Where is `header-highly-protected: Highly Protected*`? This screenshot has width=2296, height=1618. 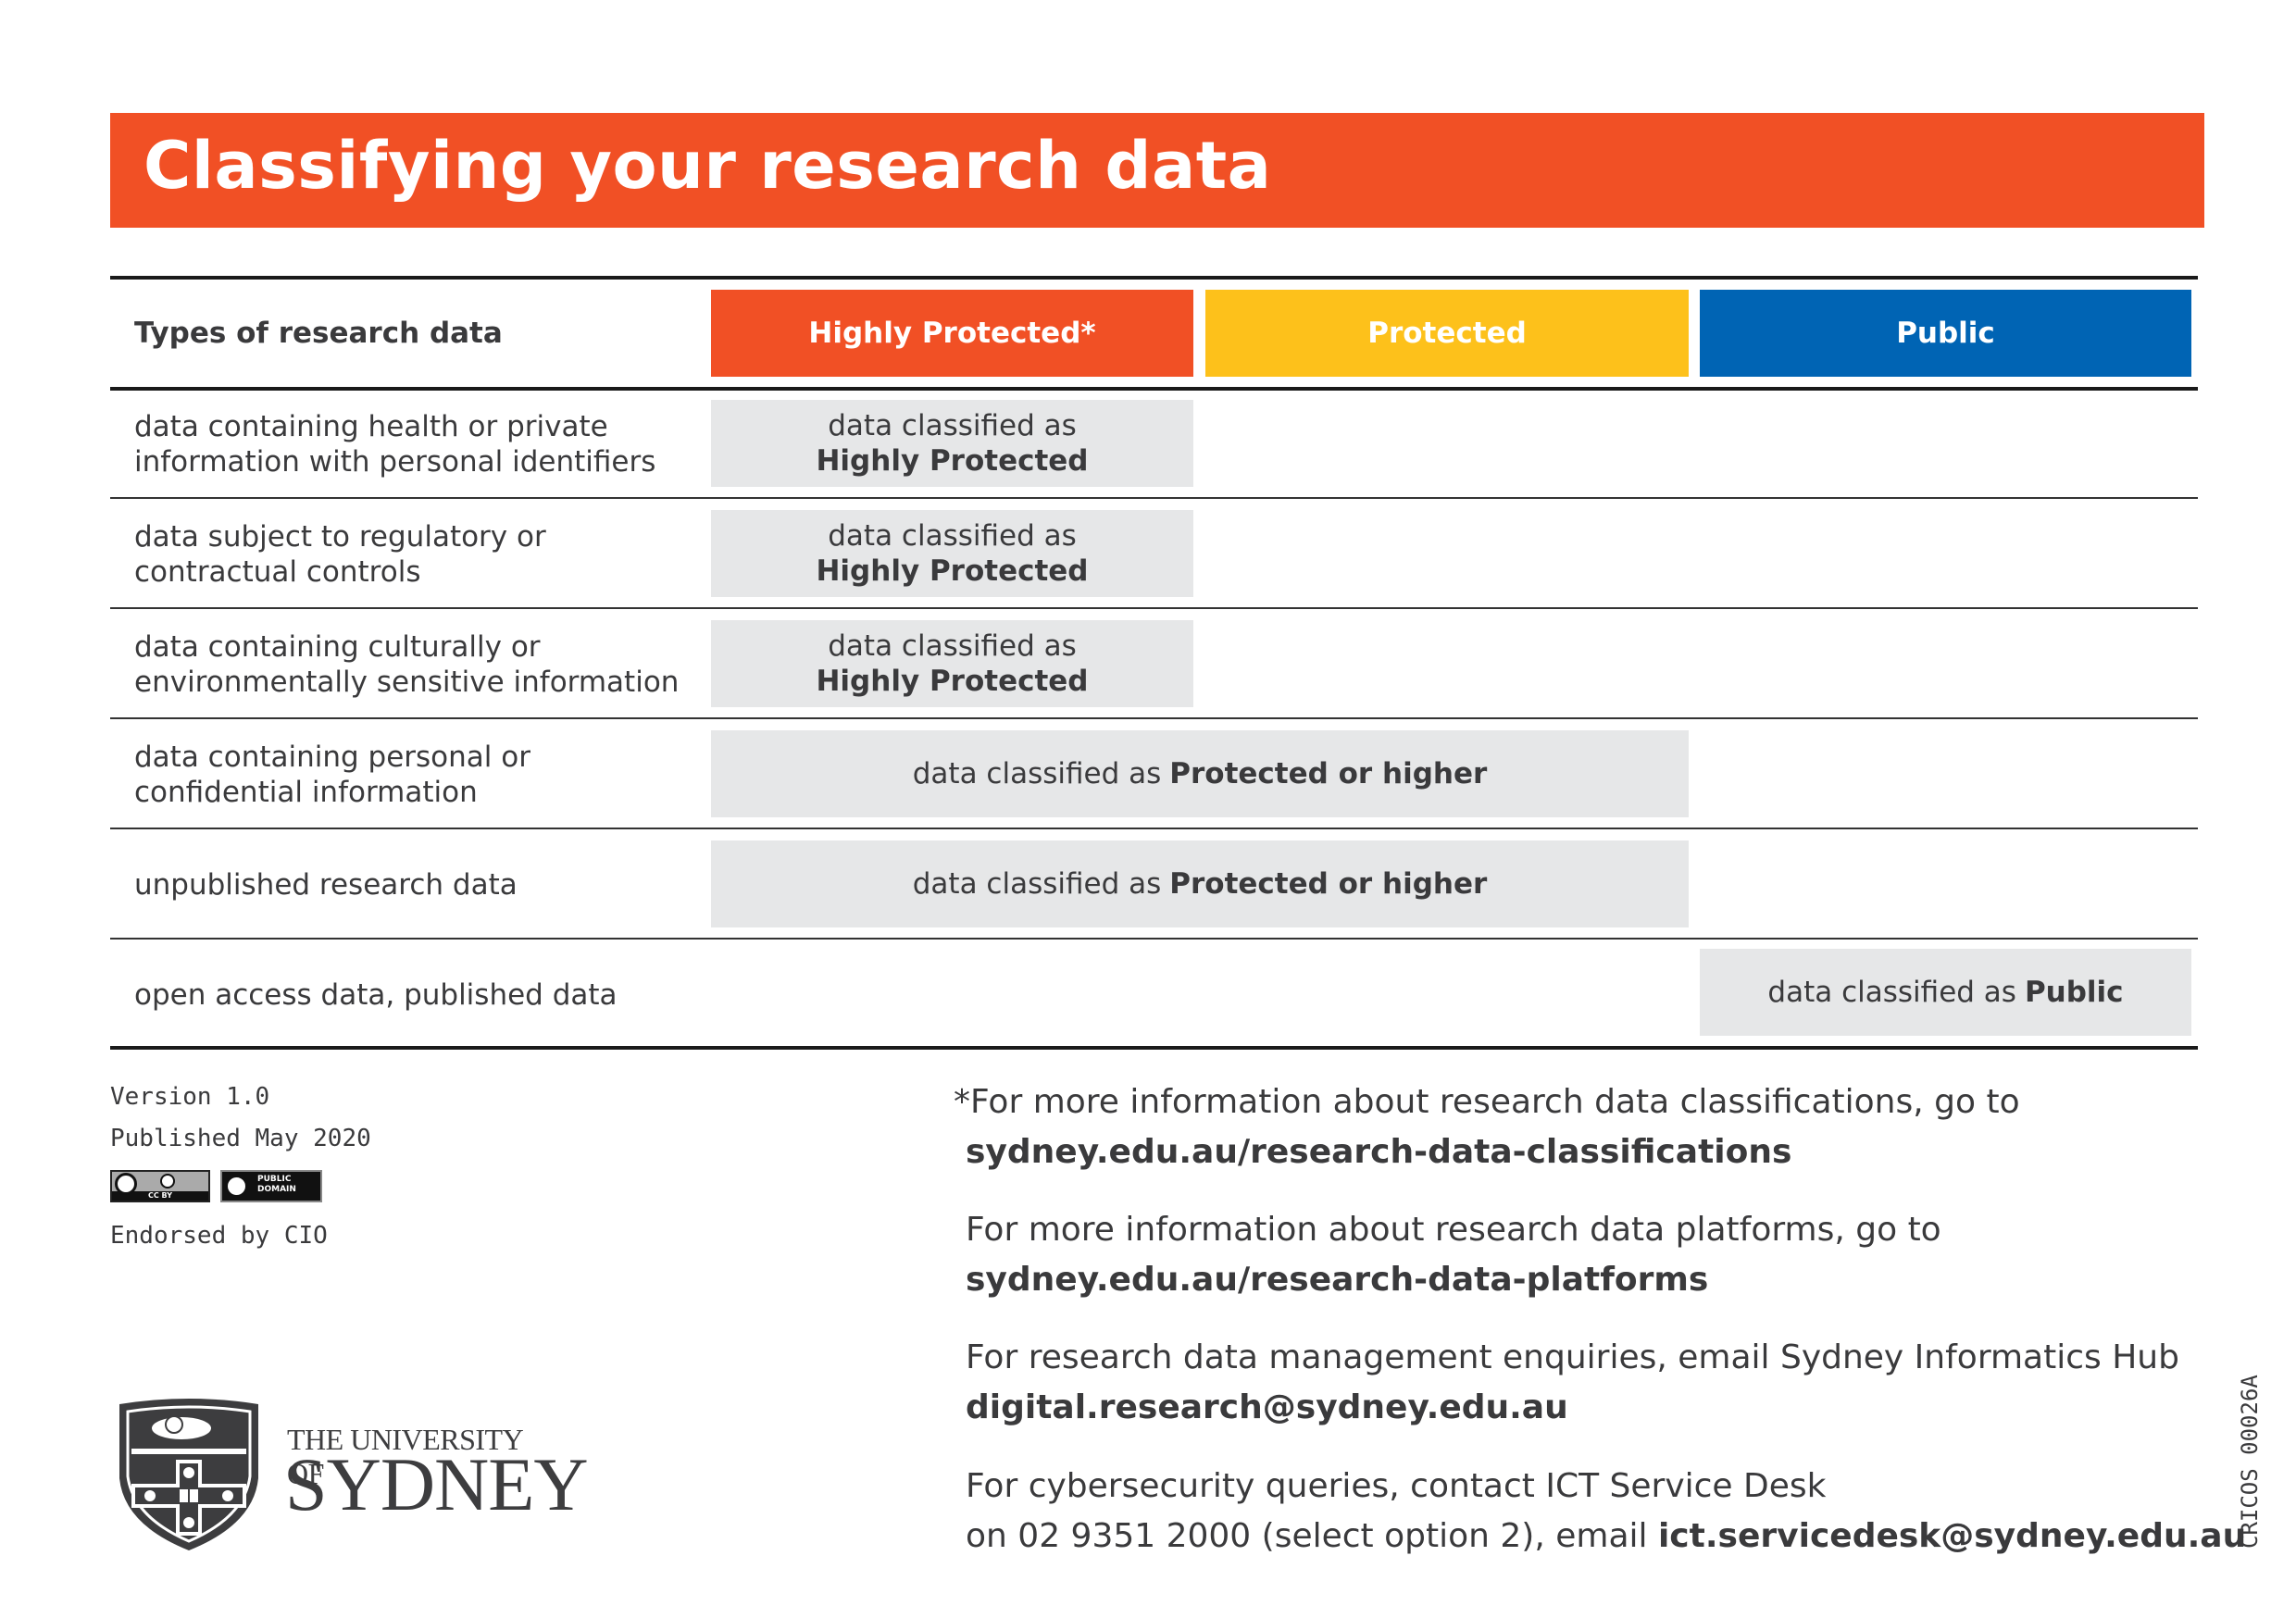
header-highly-protected: Highly Protected* is located at coordinates (952, 333).